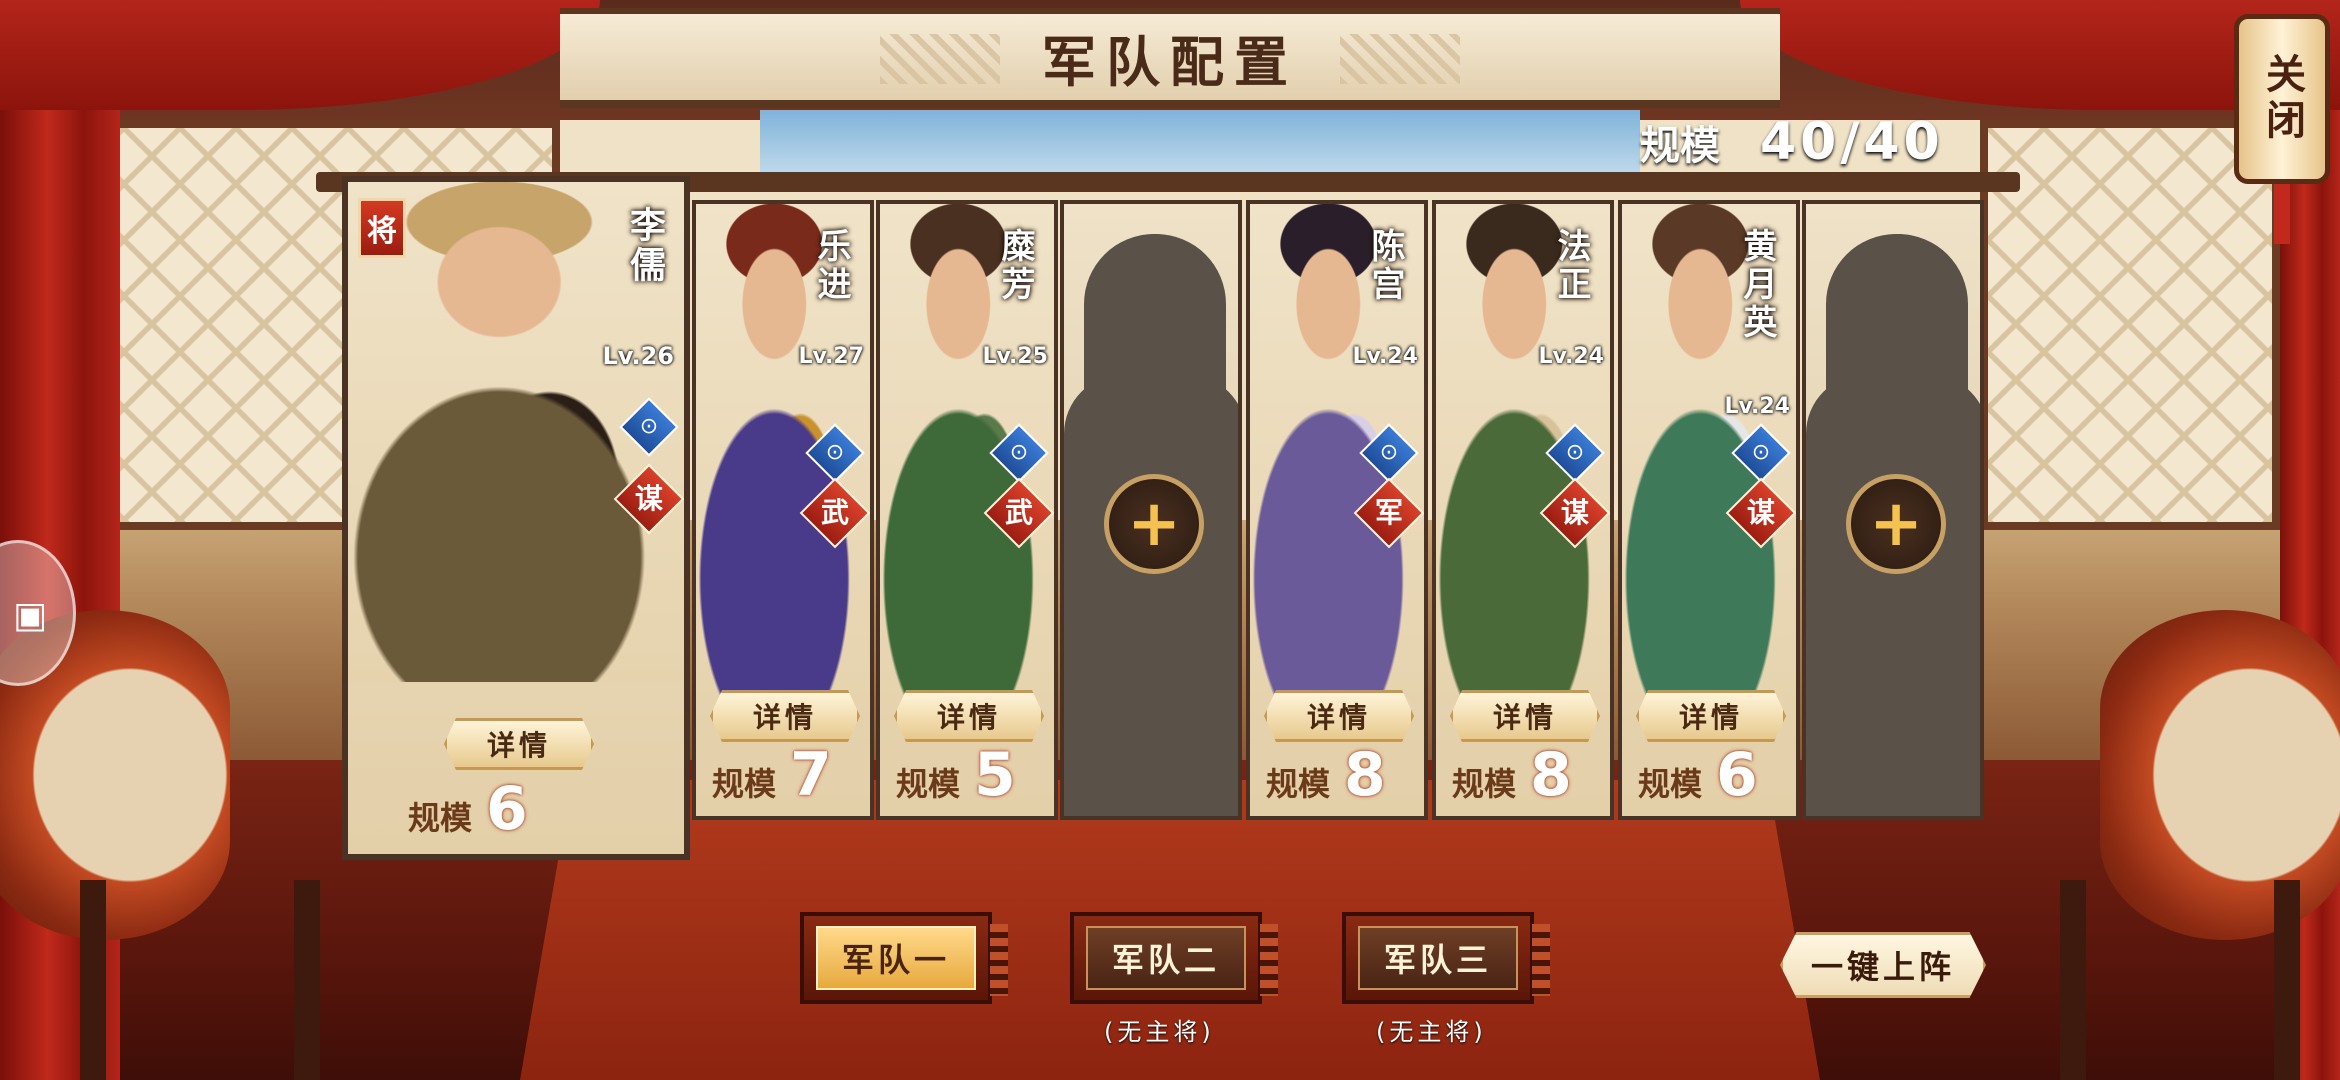  I want to click on general-level: Lv.26, so click(638, 356).